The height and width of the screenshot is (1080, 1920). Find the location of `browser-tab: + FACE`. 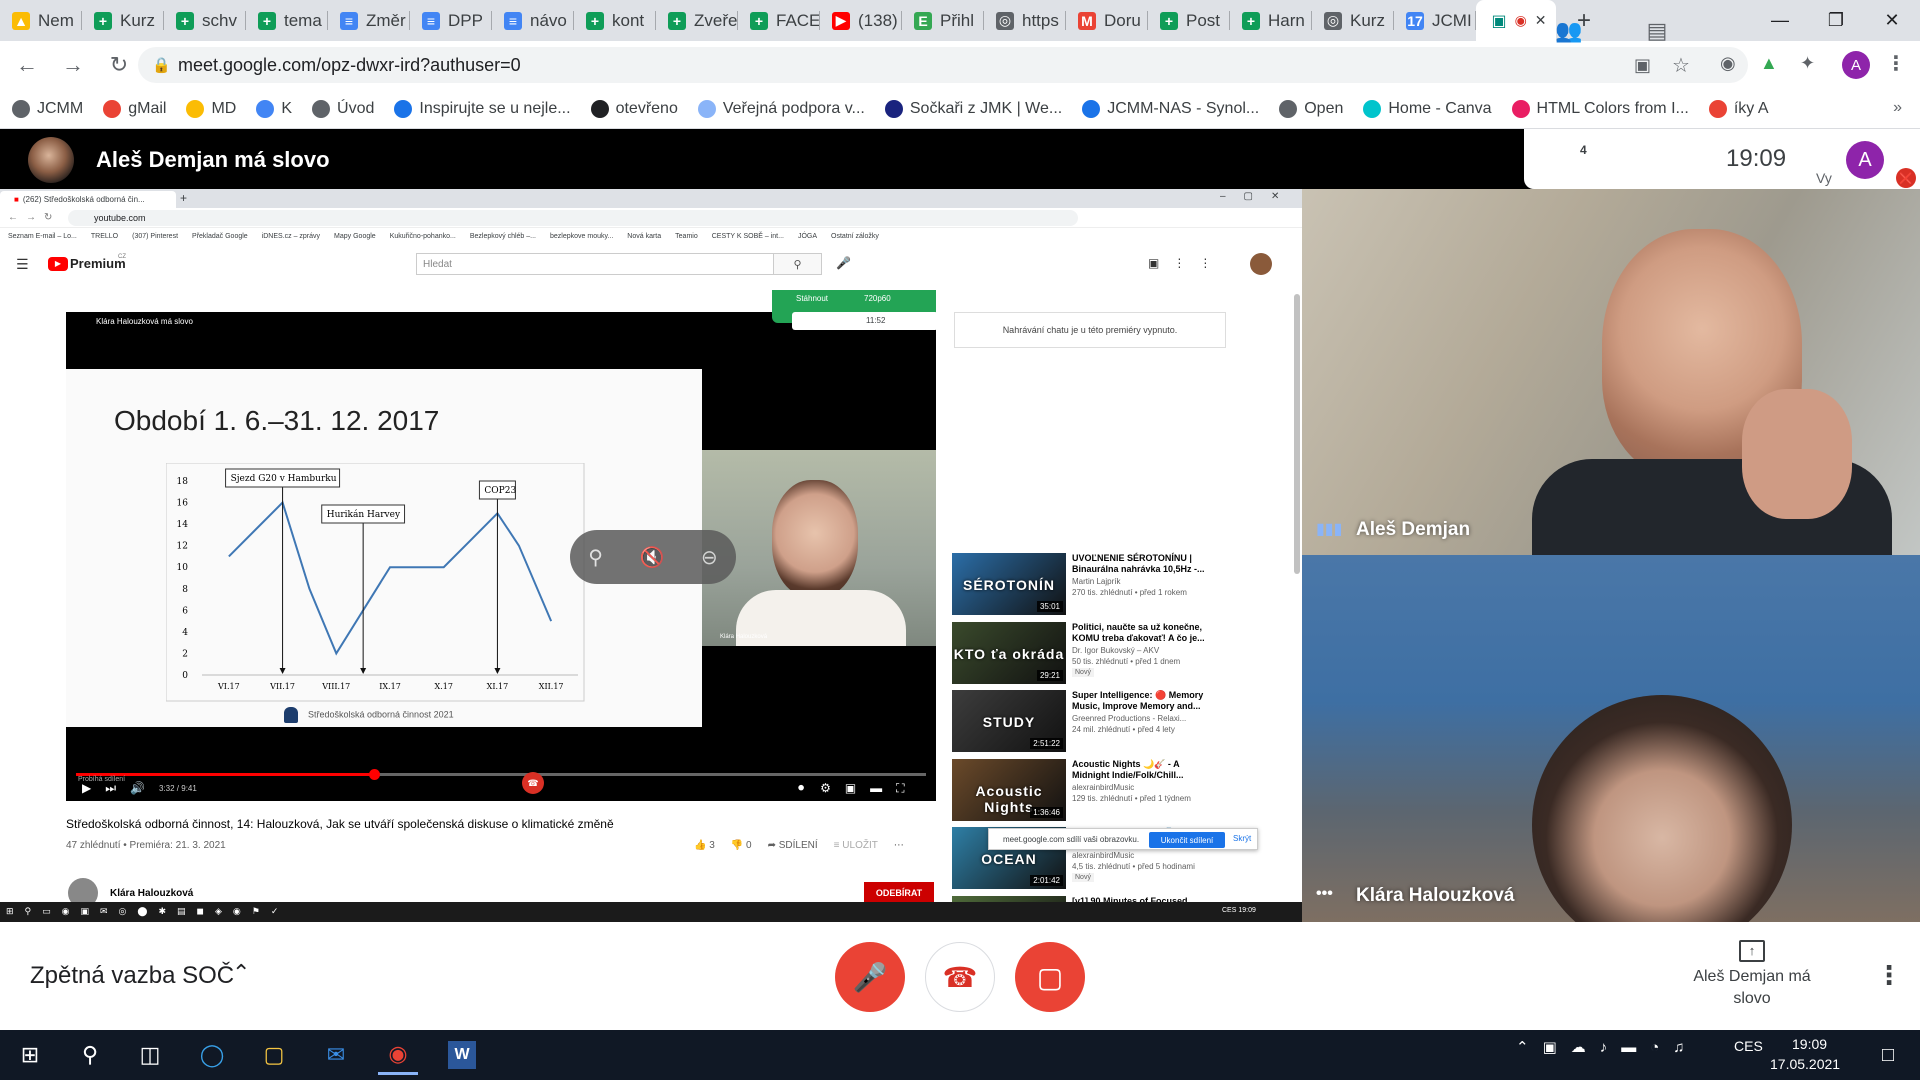

browser-tab: + FACE is located at coordinates (779, 20).